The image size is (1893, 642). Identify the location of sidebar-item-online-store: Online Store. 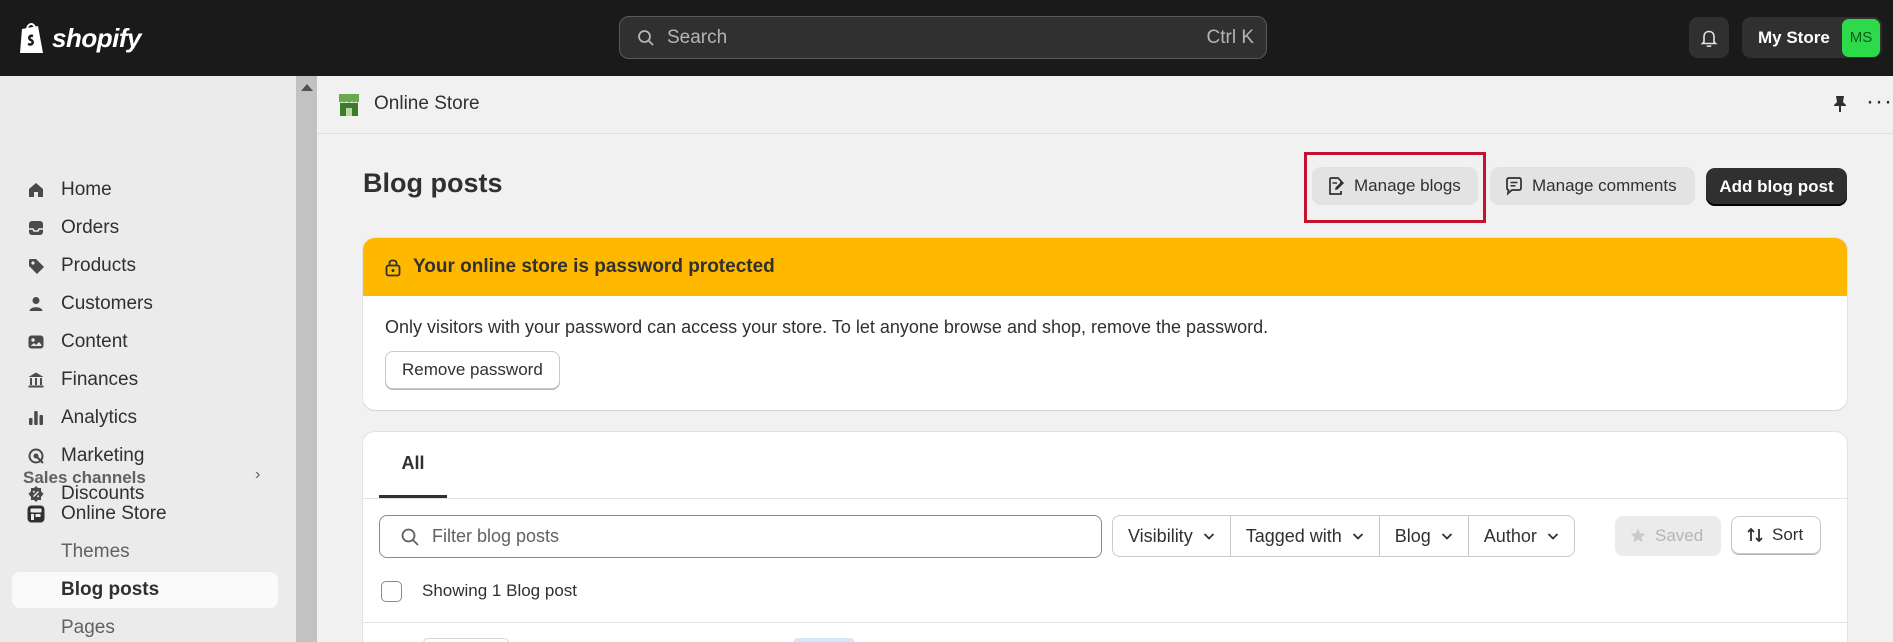
(145, 514).